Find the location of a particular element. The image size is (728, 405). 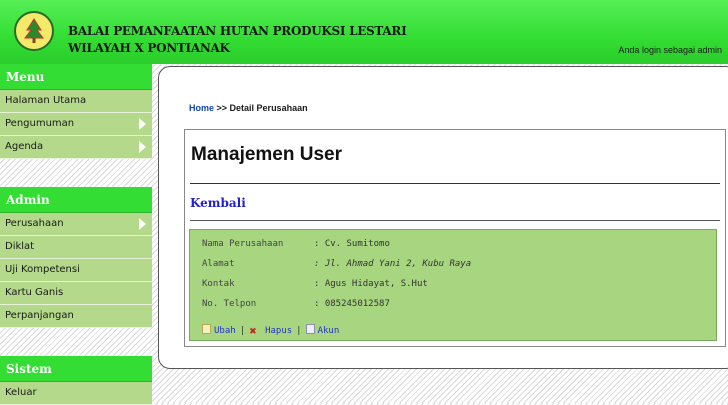

detail-value: : Jl. Ahmad Yani 2, Kubu Raya is located at coordinates (393, 264).